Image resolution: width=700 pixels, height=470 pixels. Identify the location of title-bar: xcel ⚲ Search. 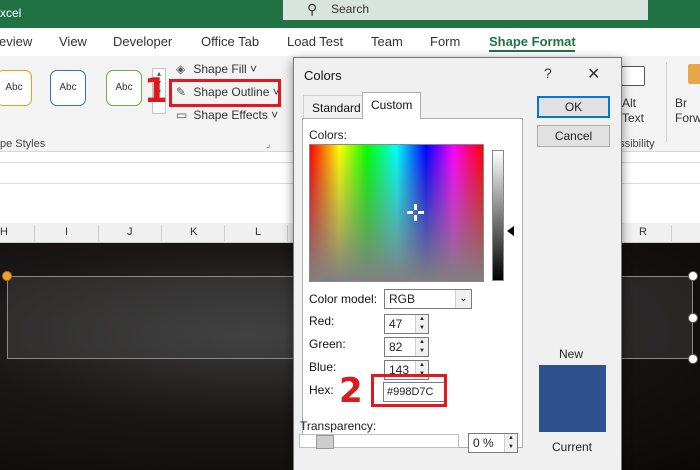
(350, 14).